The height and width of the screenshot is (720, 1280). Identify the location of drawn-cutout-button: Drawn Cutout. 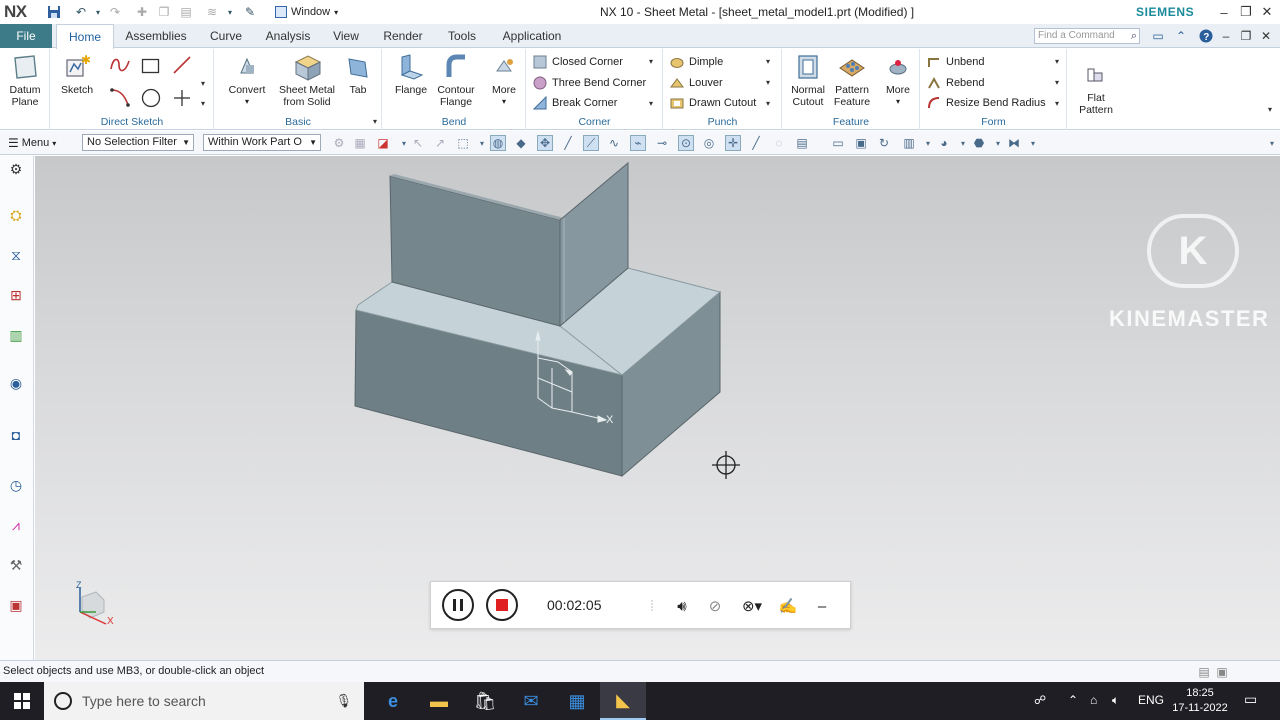
(713, 103).